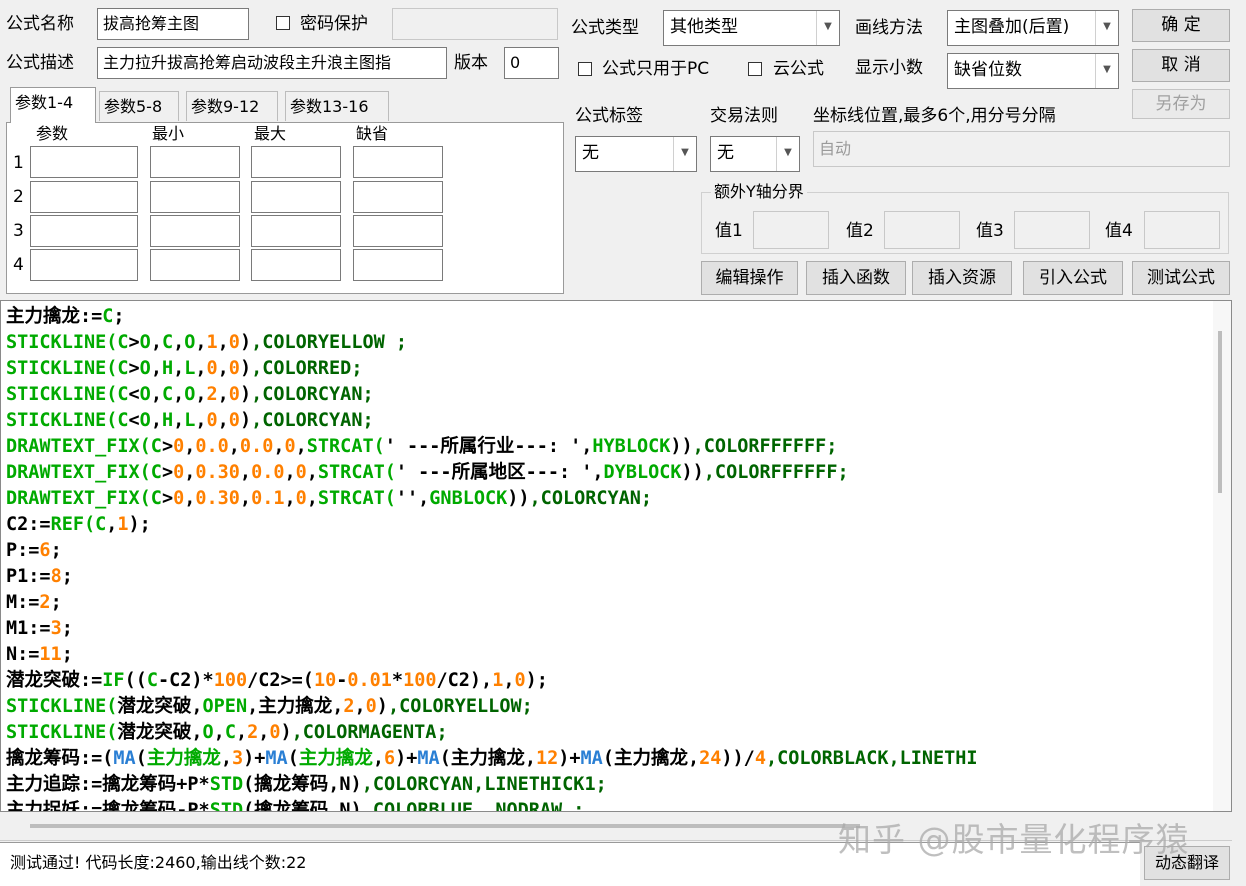  What do you see at coordinates (62, 394) in the screenshot?
I see `code-token: STICKLINE(` at bounding box center [62, 394].